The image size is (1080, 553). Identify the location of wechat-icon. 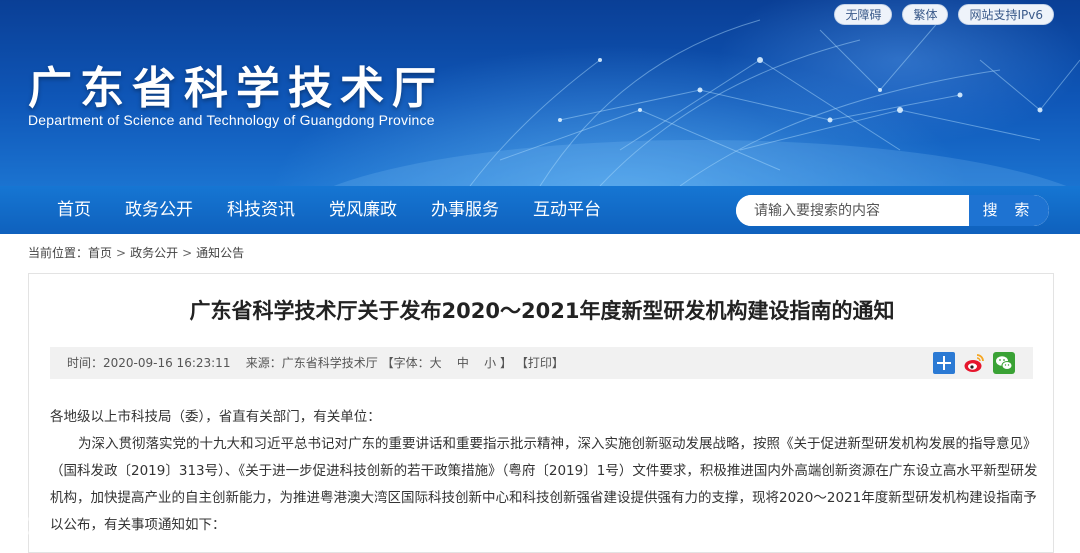
(1004, 363).